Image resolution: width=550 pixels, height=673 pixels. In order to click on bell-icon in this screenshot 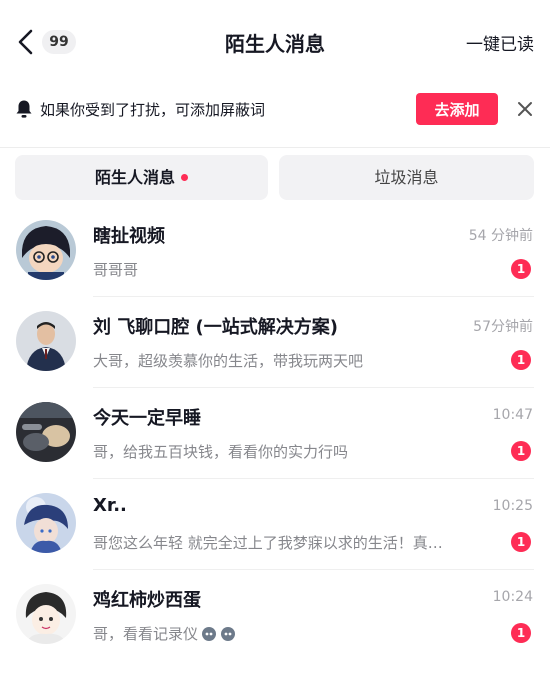, I will do `click(24, 109)`.